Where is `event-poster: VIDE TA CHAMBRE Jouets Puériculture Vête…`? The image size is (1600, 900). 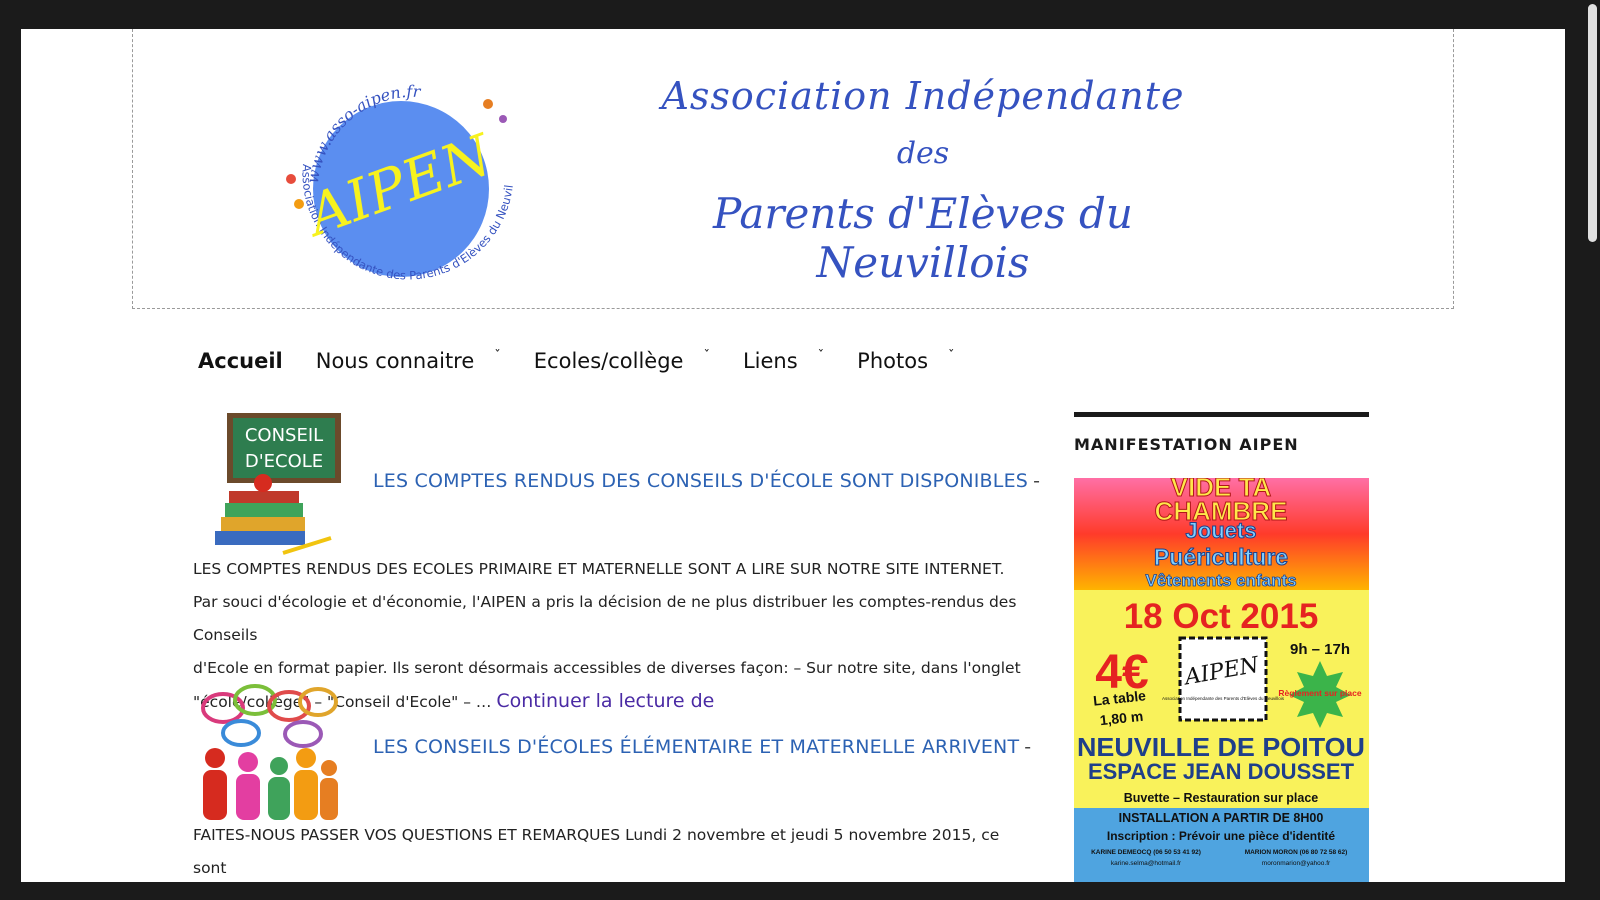
event-poster: VIDE TA CHAMBRE Jouets Puériculture Vête… is located at coordinates (1221, 680).